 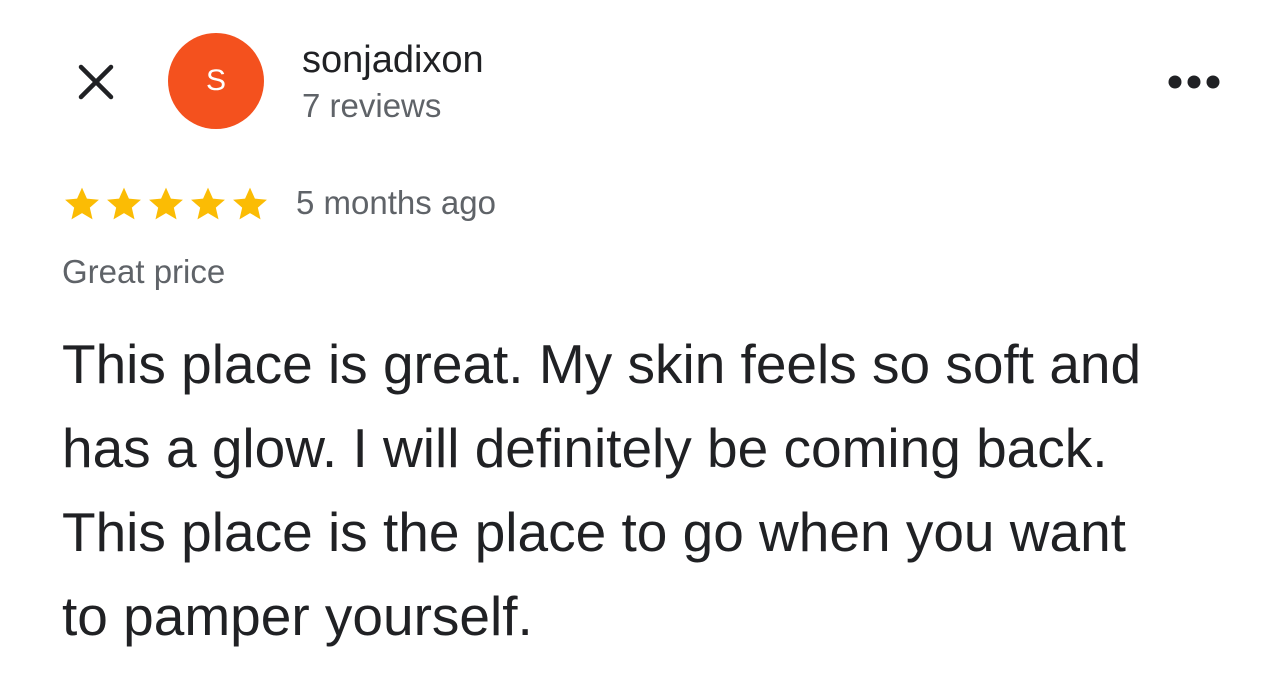 I want to click on close-icon, so click(x=96, y=82).